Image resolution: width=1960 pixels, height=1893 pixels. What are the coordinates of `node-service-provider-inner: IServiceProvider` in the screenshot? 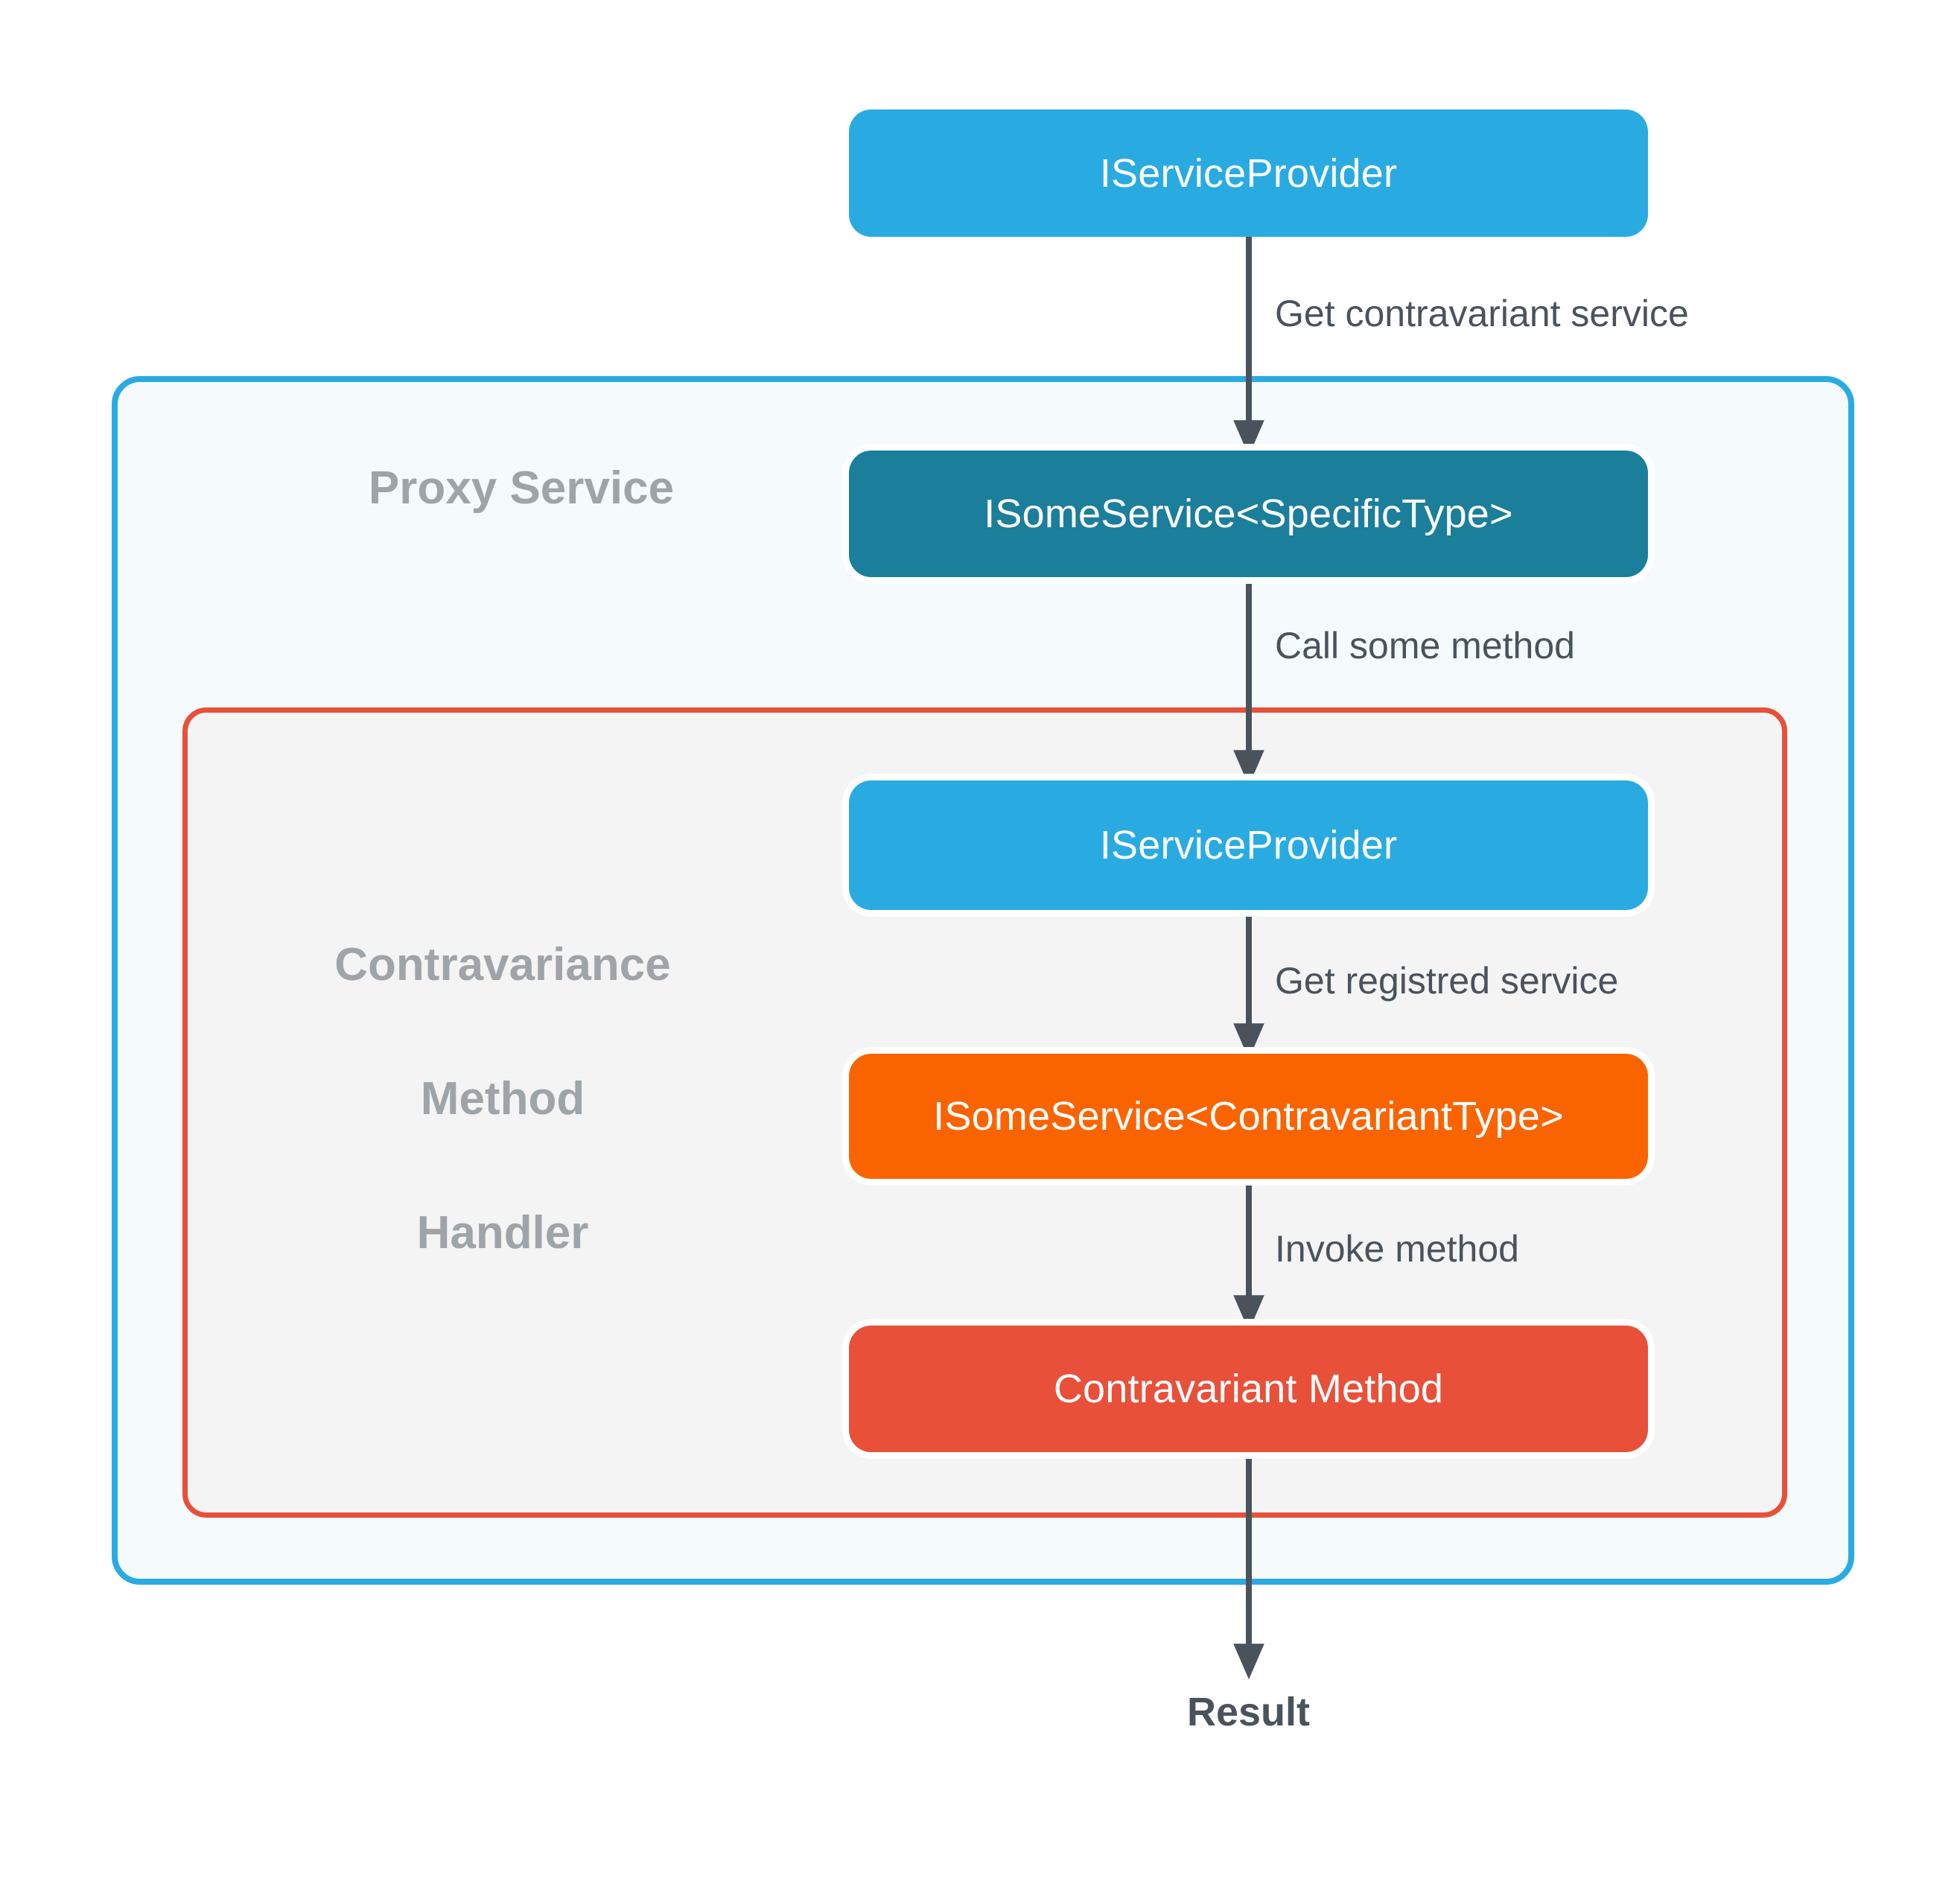 It's located at (1248, 845).